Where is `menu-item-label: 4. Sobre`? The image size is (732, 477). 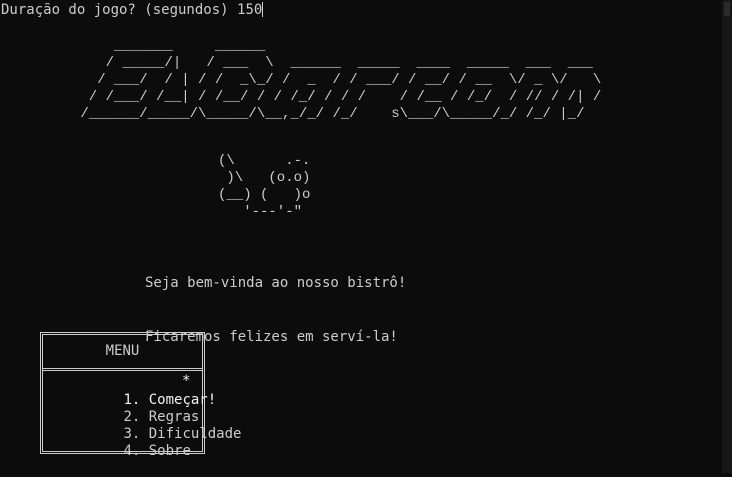
menu-item-label: 4. Sobre is located at coordinates (157, 451).